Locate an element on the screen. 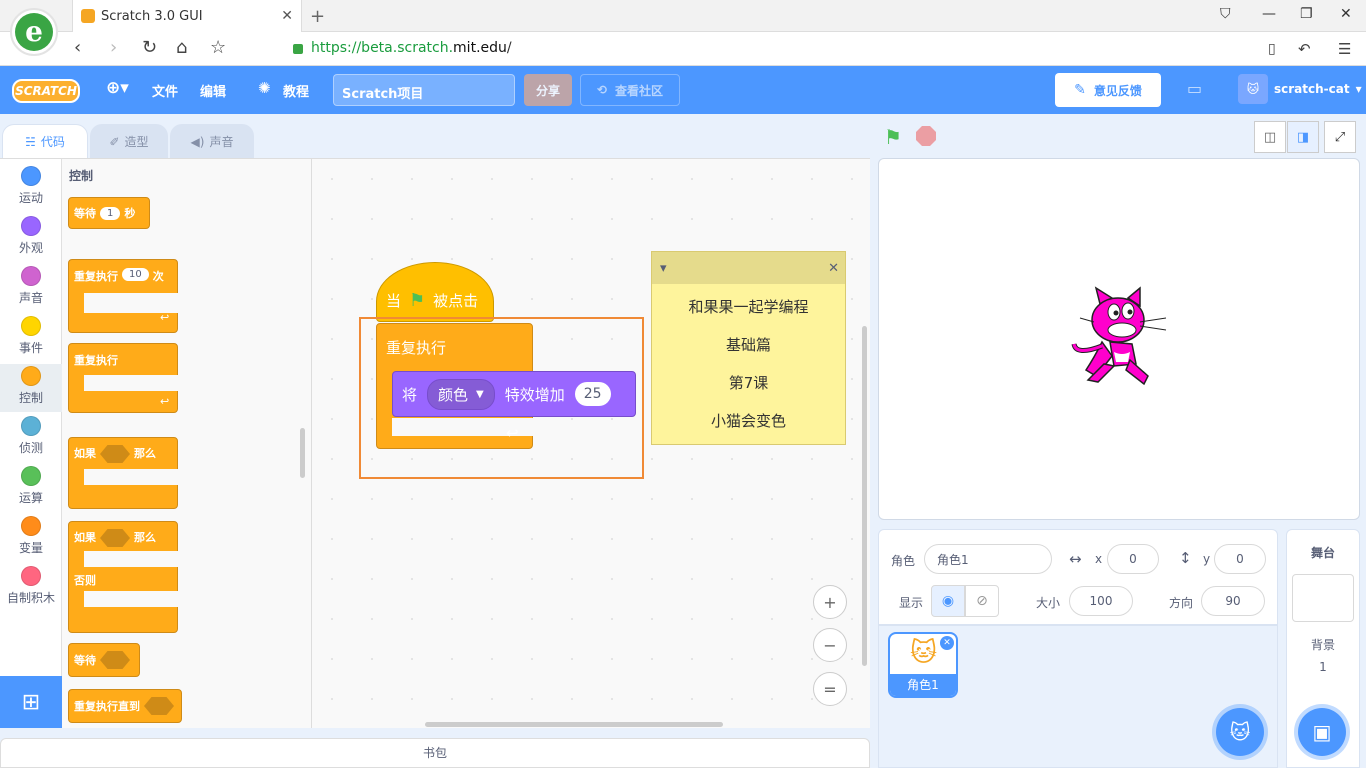  chevron-down-icon: ▾ is located at coordinates (1358, 89).